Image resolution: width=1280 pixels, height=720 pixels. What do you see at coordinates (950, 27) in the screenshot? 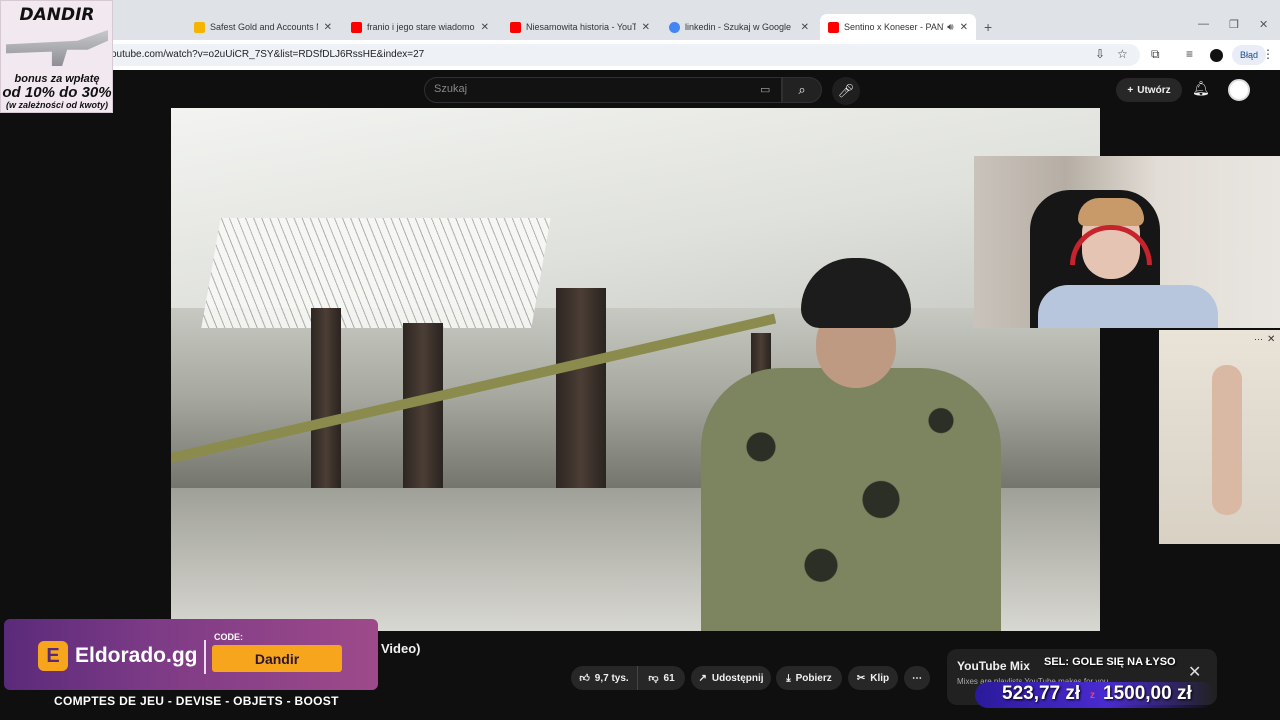
I see `speaker-icon: 🔊︎` at bounding box center [950, 27].